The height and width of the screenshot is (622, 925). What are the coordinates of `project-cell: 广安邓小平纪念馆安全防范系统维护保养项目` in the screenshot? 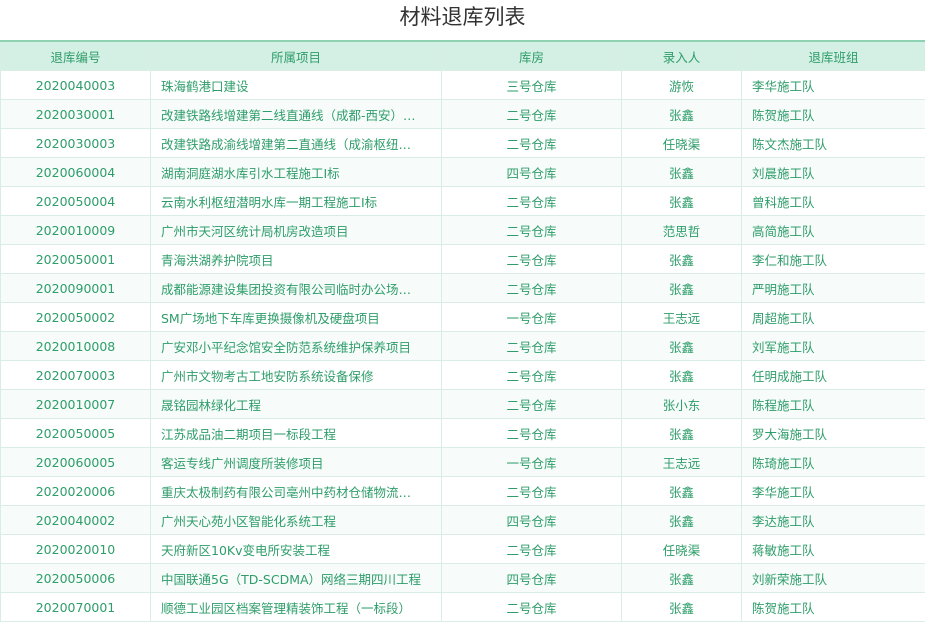 It's located at (296, 346).